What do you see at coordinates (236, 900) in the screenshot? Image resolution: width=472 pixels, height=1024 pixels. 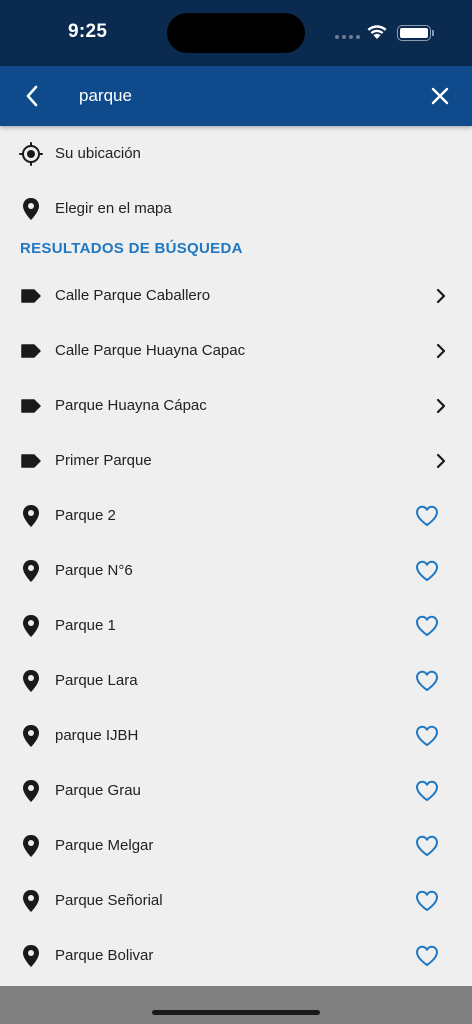 I see `place-result-item: Parque Señorial` at bounding box center [236, 900].